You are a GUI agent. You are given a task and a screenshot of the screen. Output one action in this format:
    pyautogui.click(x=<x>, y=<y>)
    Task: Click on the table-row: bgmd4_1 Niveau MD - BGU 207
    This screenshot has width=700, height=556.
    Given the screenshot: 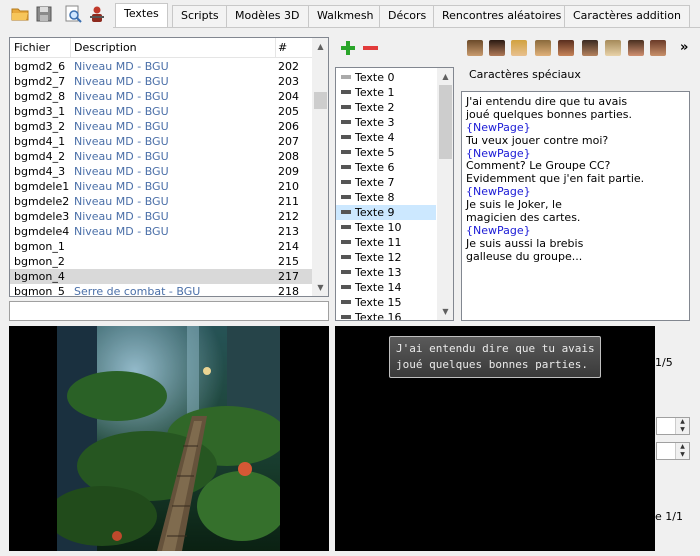 What is the action you would take?
    pyautogui.click(x=161, y=141)
    